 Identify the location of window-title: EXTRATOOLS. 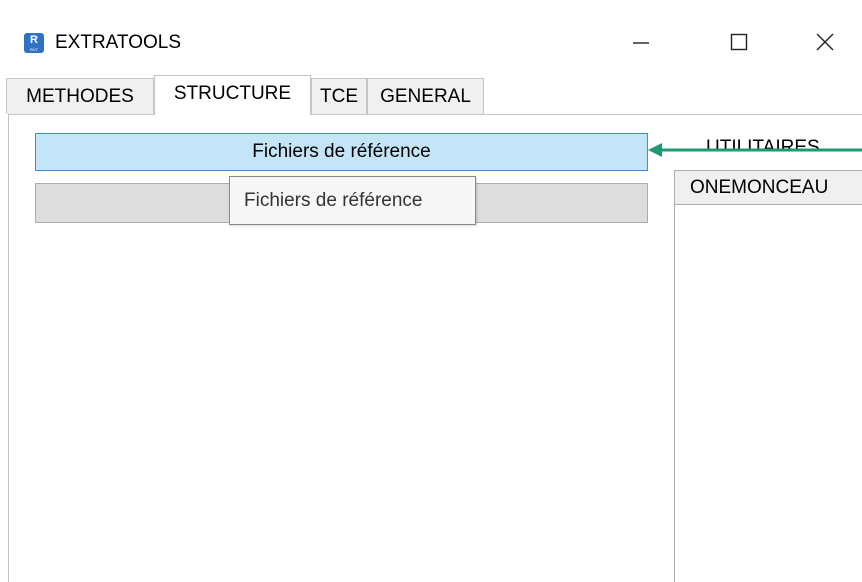
(118, 42).